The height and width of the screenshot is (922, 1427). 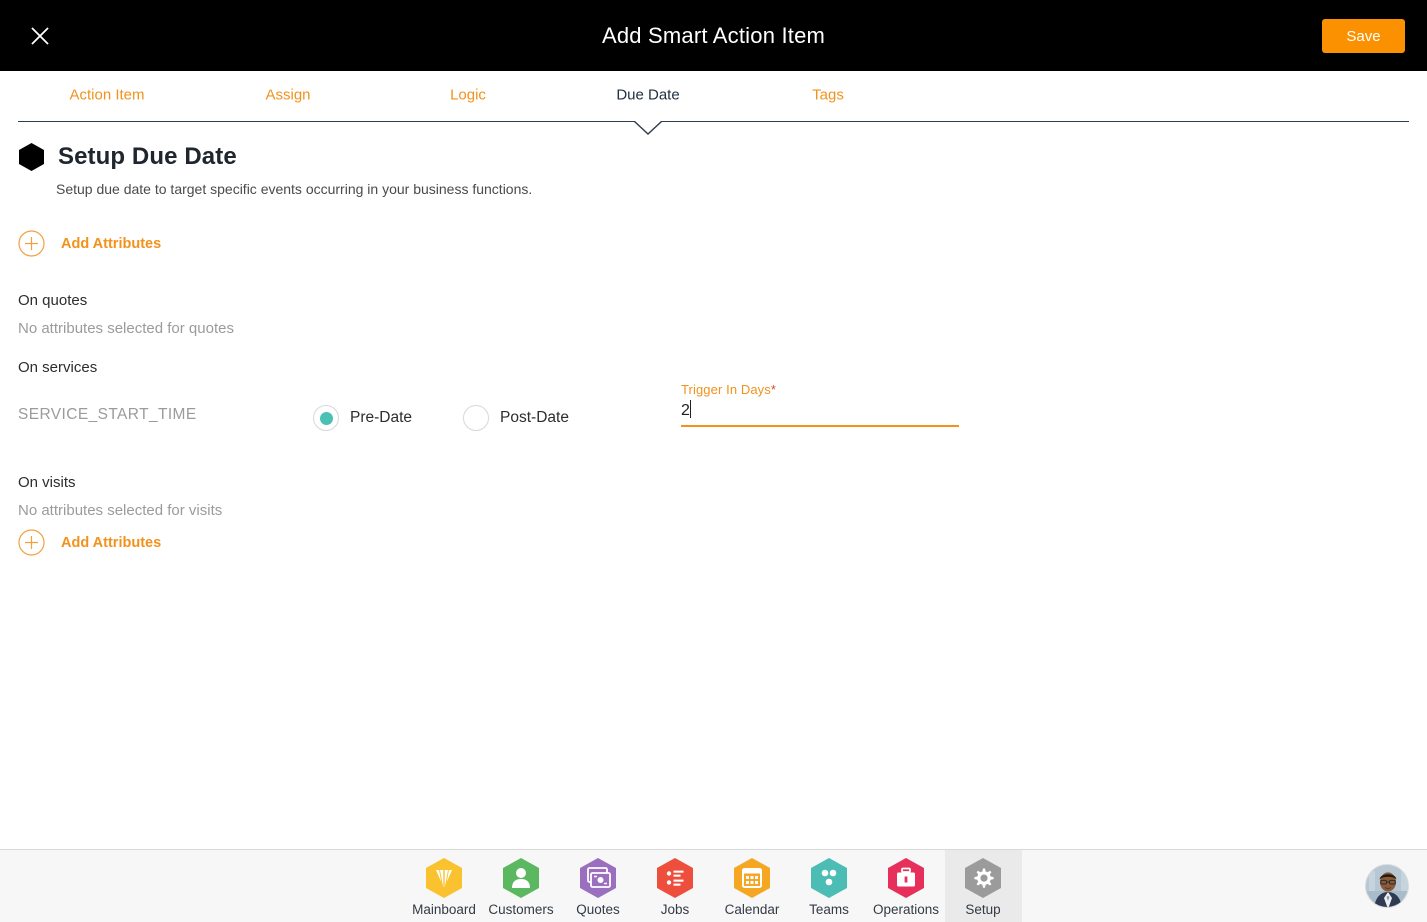 I want to click on text-caret, so click(x=690, y=409).